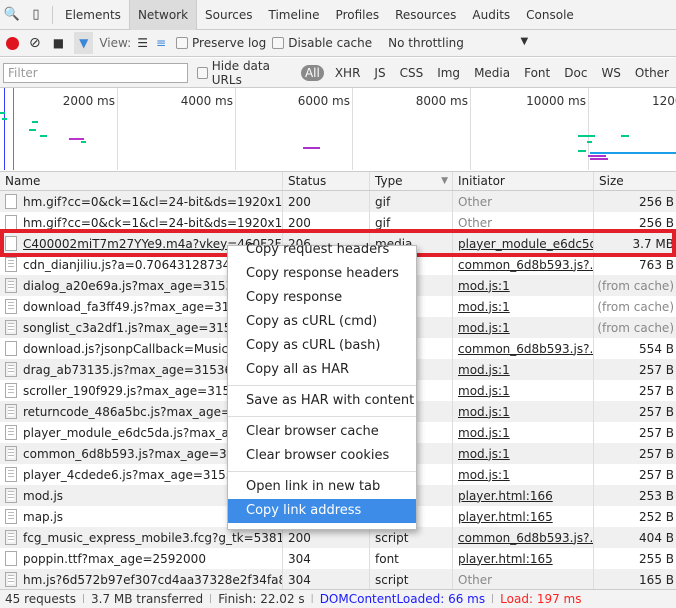 This screenshot has width=676, height=608. Describe the element at coordinates (652, 73) in the screenshot. I see `type-filter-other: Other` at that location.